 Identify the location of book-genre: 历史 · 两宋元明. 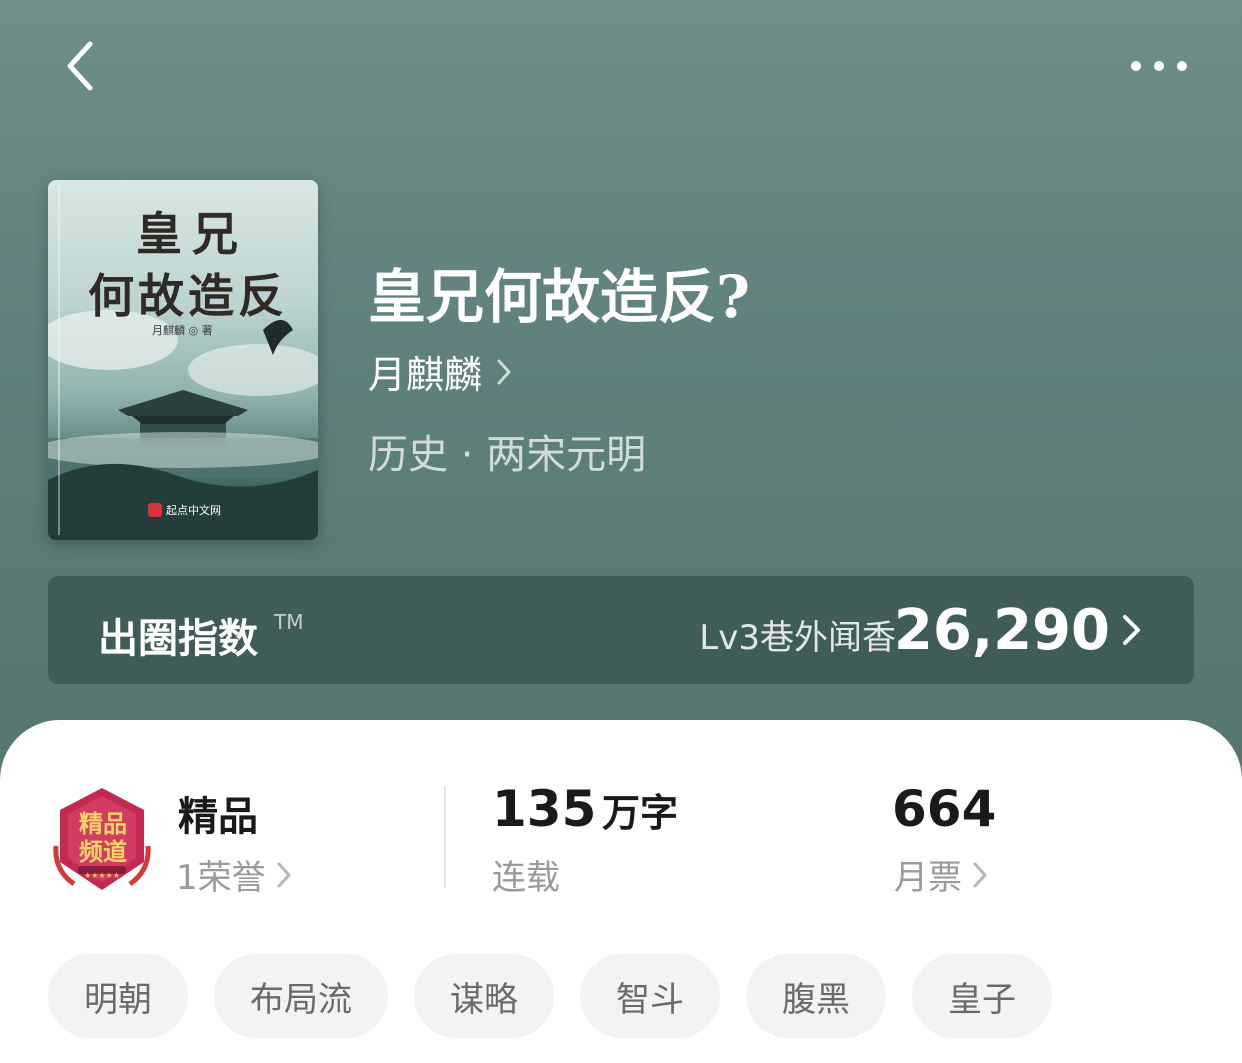
(507, 455).